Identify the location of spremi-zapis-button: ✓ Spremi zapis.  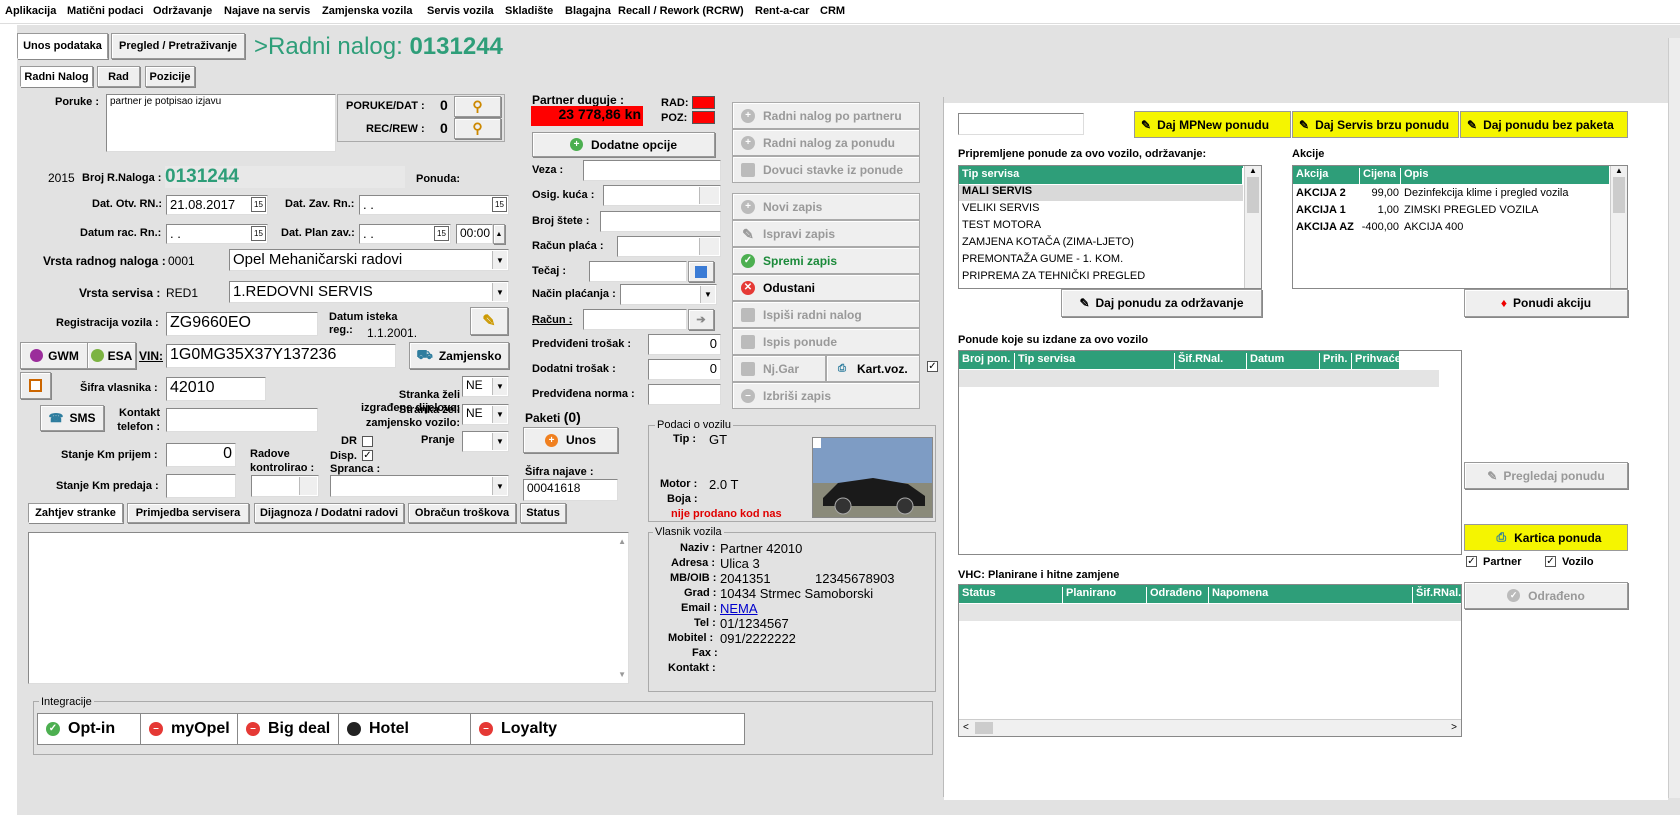
(826, 260).